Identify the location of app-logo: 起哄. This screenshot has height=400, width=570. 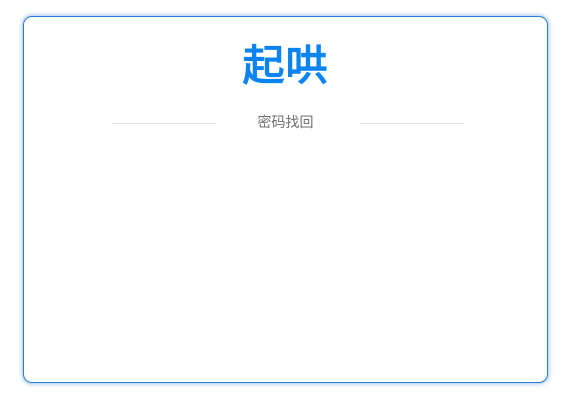
(285, 65).